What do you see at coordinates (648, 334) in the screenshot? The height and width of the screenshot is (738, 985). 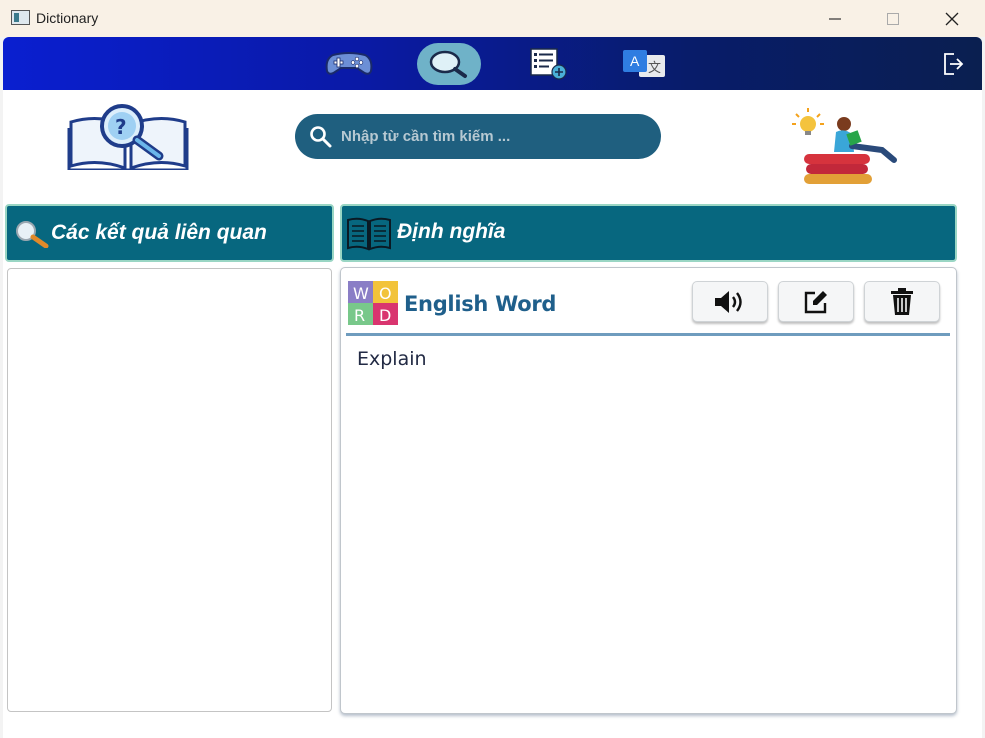 I see `divider` at bounding box center [648, 334].